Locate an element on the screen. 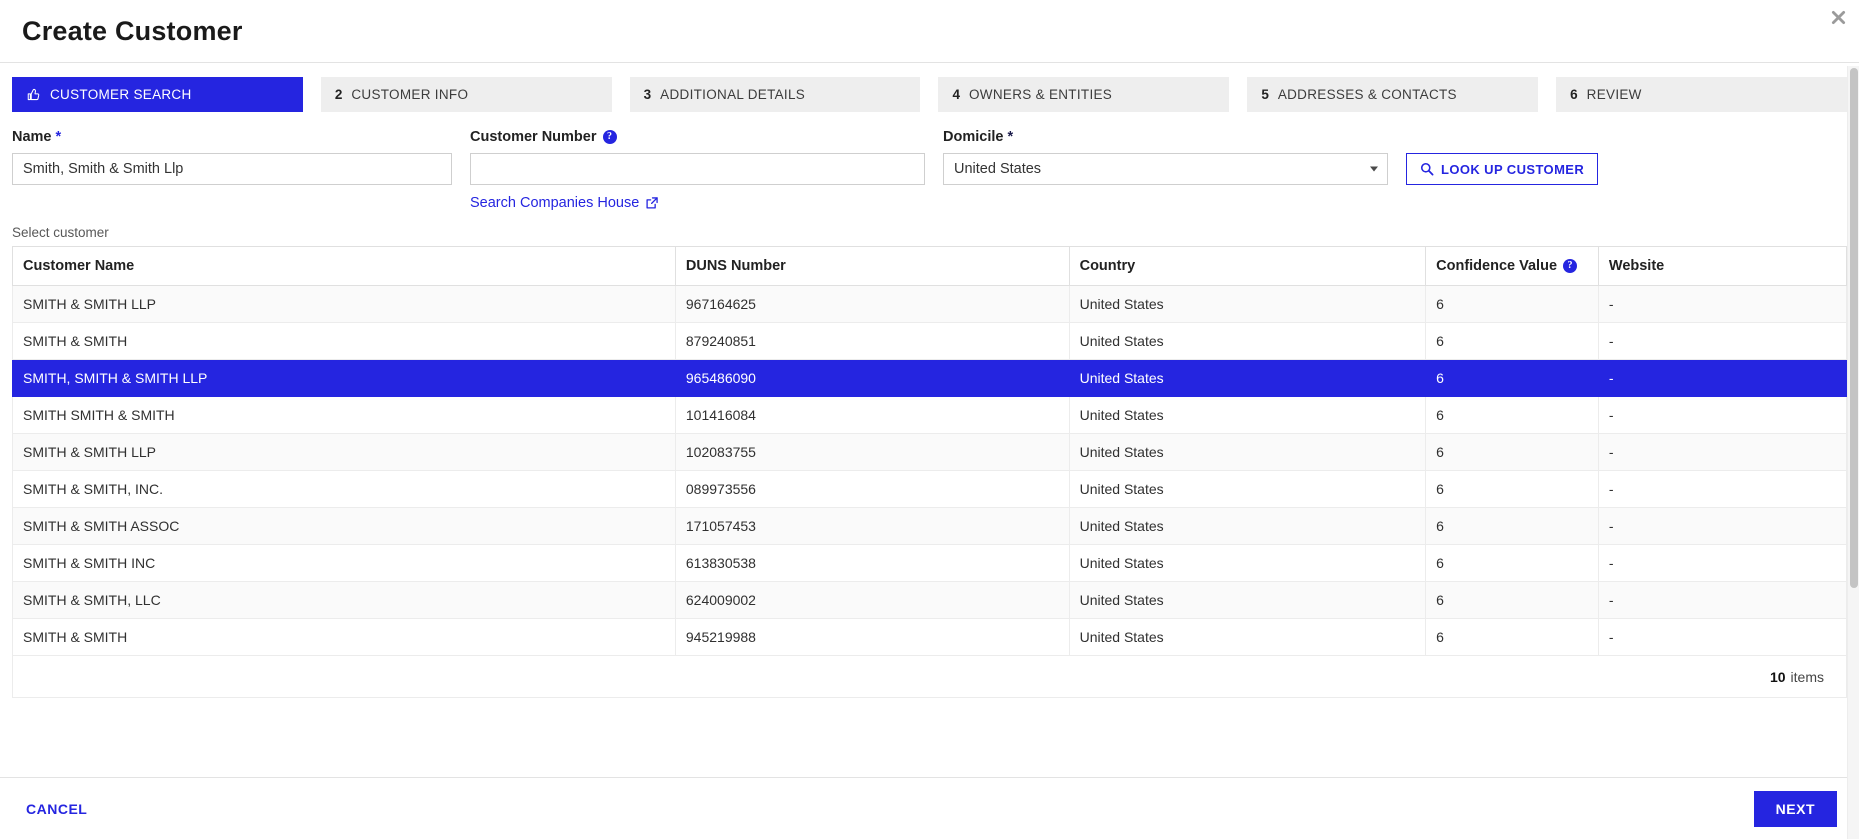 The width and height of the screenshot is (1859, 839). customer-number-field-group: Customer Number ? is located at coordinates (697, 156).